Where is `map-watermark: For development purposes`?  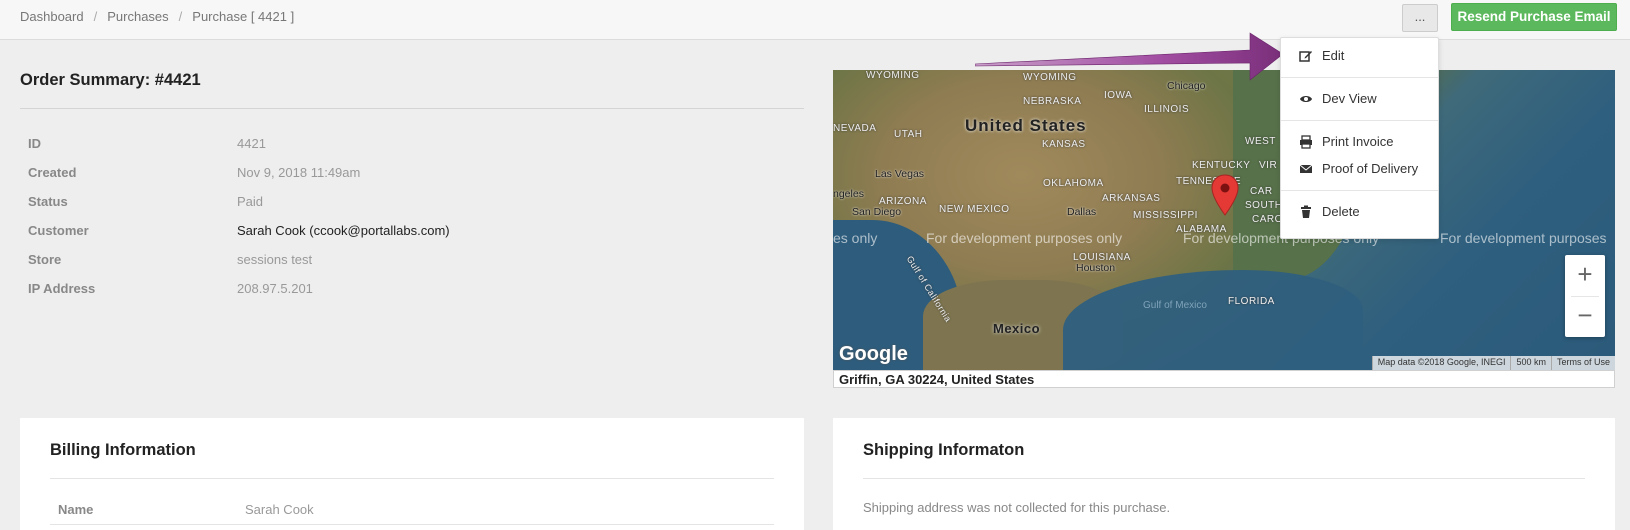 map-watermark: For development purposes is located at coordinates (1523, 238).